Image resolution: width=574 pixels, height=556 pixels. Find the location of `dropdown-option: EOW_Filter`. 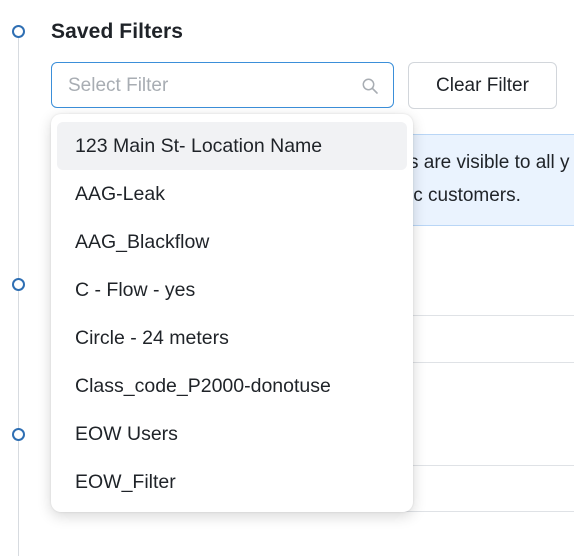

dropdown-option: EOW_Filter is located at coordinates (232, 482).